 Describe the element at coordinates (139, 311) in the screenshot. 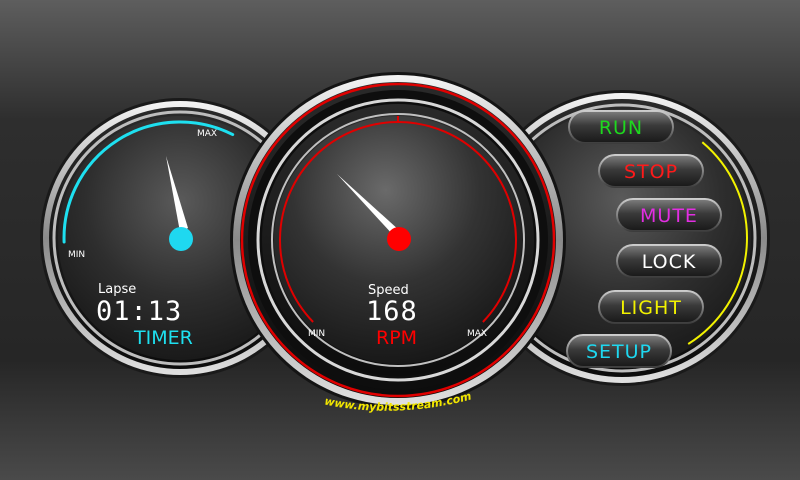

I see `timer-value: 01:13` at that location.